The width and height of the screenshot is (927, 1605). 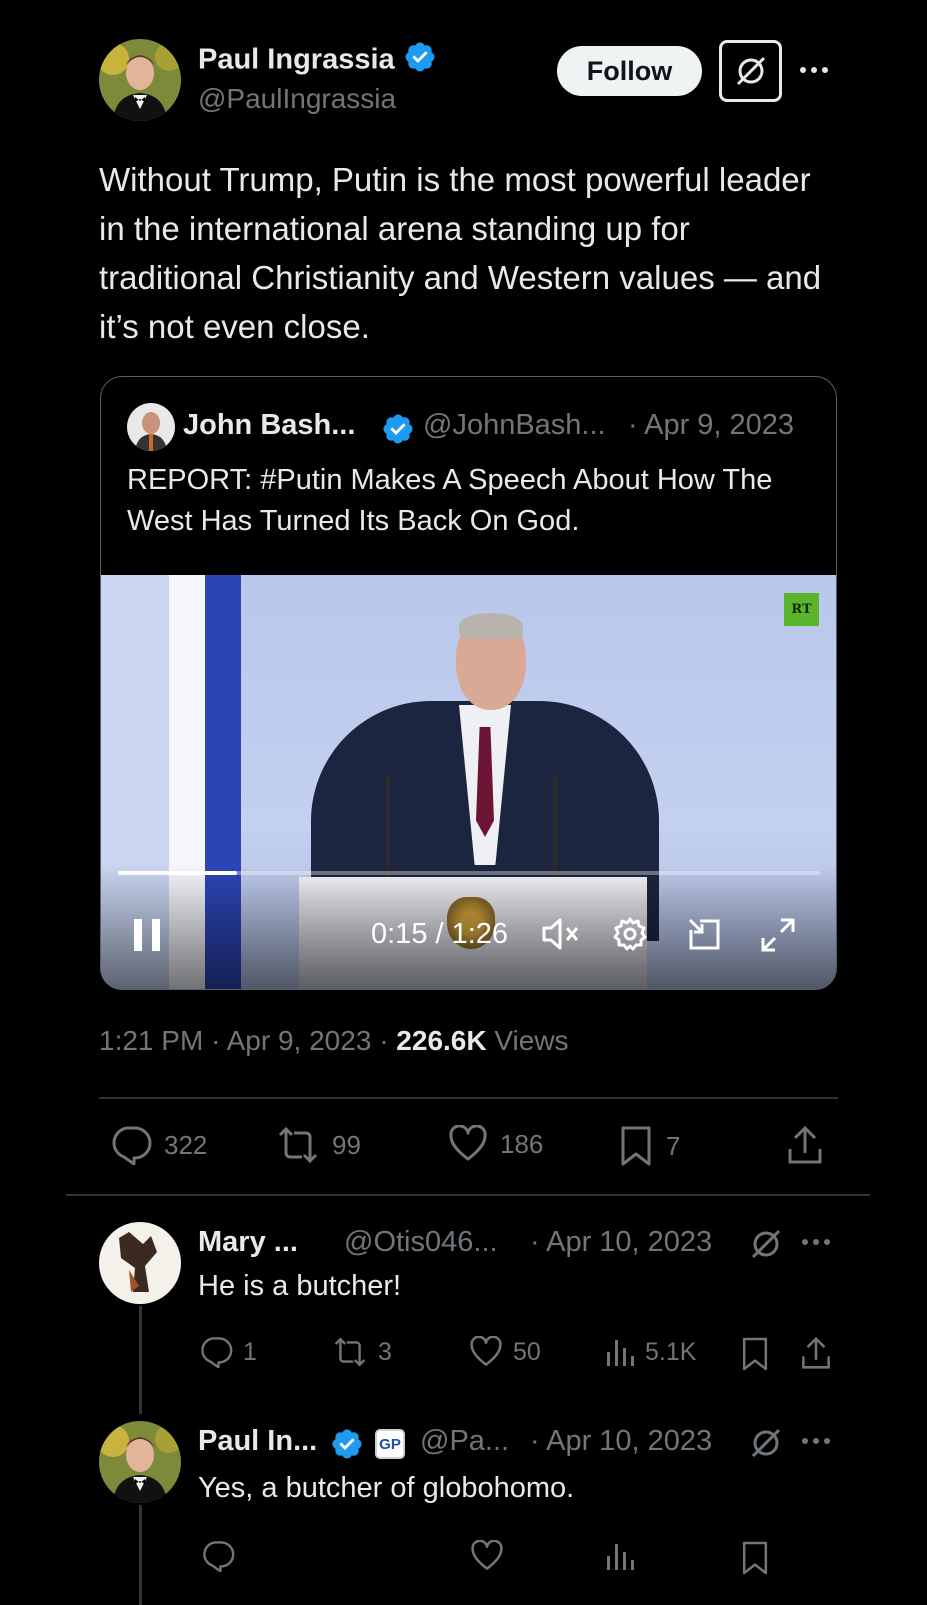 I want to click on reply-count: 322, so click(x=186, y=1144).